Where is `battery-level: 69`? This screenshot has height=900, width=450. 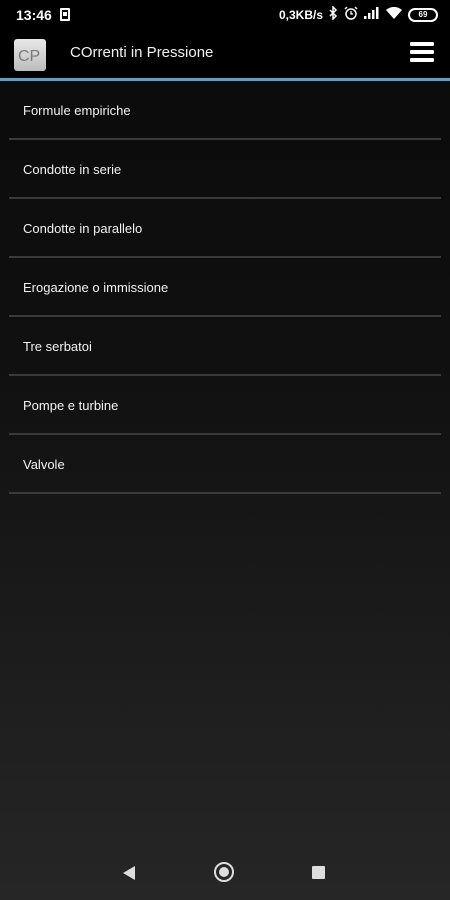
battery-level: 69 is located at coordinates (423, 14).